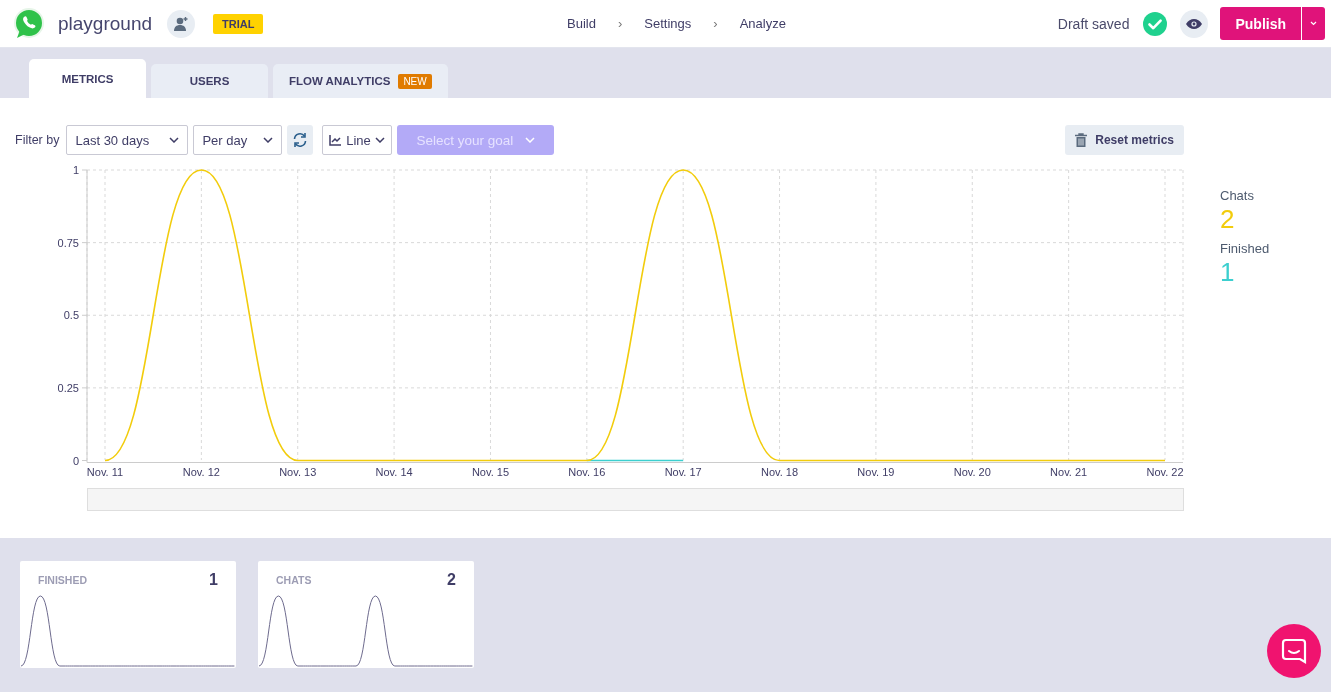 This screenshot has height=692, width=1331. I want to click on refresh-icon, so click(300, 140).